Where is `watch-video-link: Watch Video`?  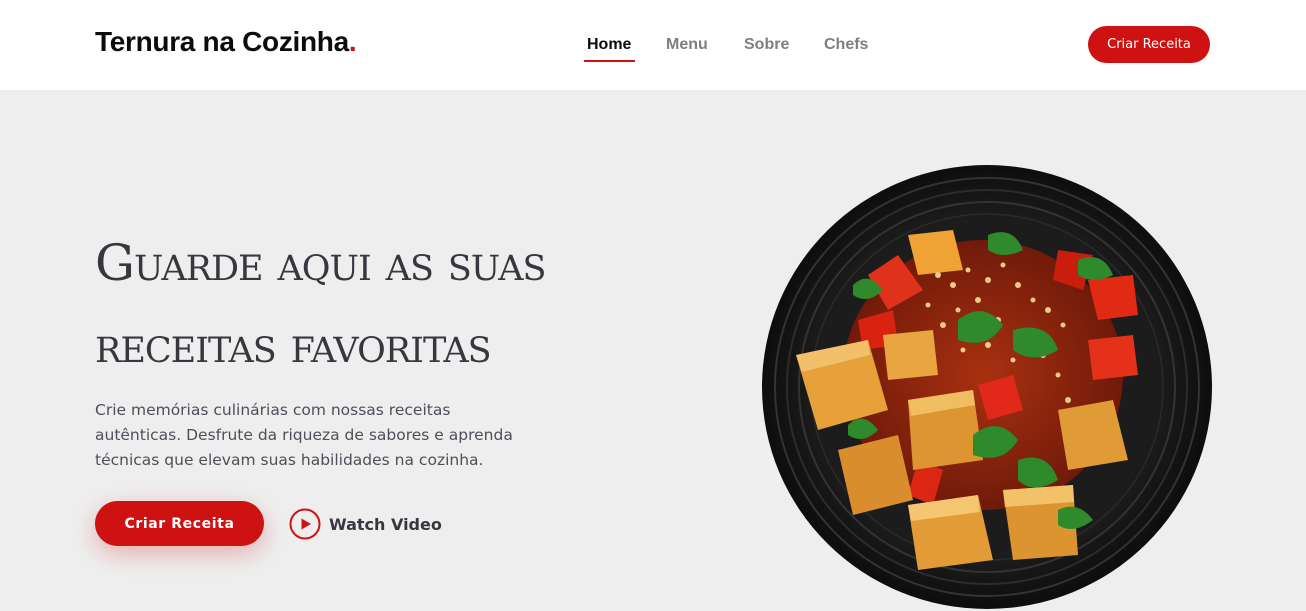
watch-video-link: Watch Video is located at coordinates (365, 524).